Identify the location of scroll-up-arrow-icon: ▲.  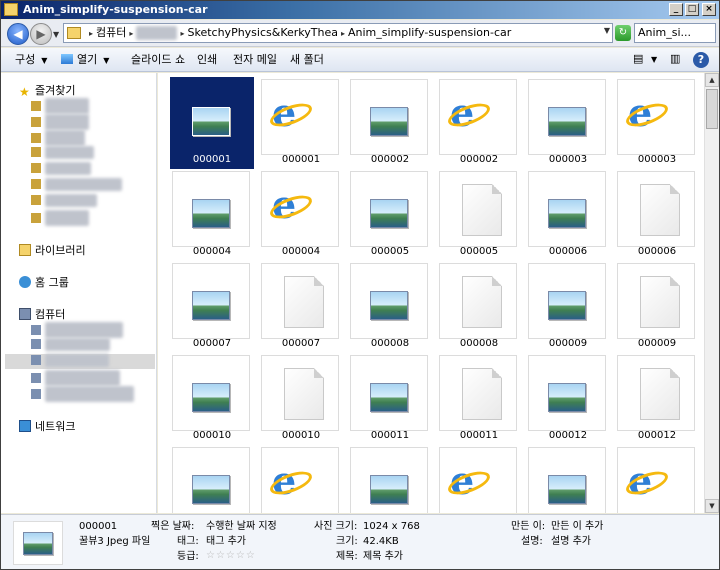
(712, 80).